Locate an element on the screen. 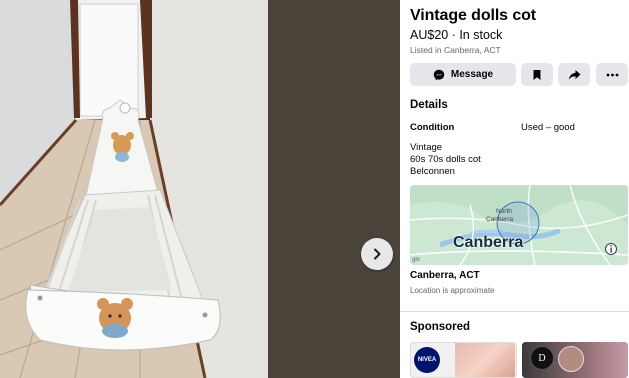 The width and height of the screenshot is (629, 378). message-button: Message is located at coordinates (463, 74).